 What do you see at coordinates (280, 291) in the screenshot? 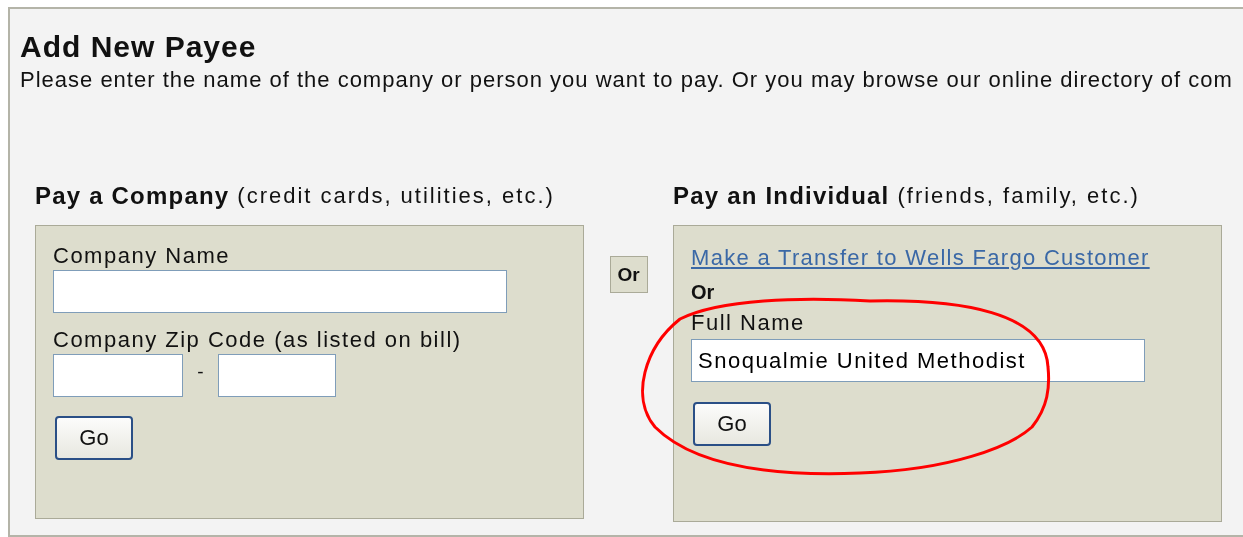
I see `company-name-field` at bounding box center [280, 291].